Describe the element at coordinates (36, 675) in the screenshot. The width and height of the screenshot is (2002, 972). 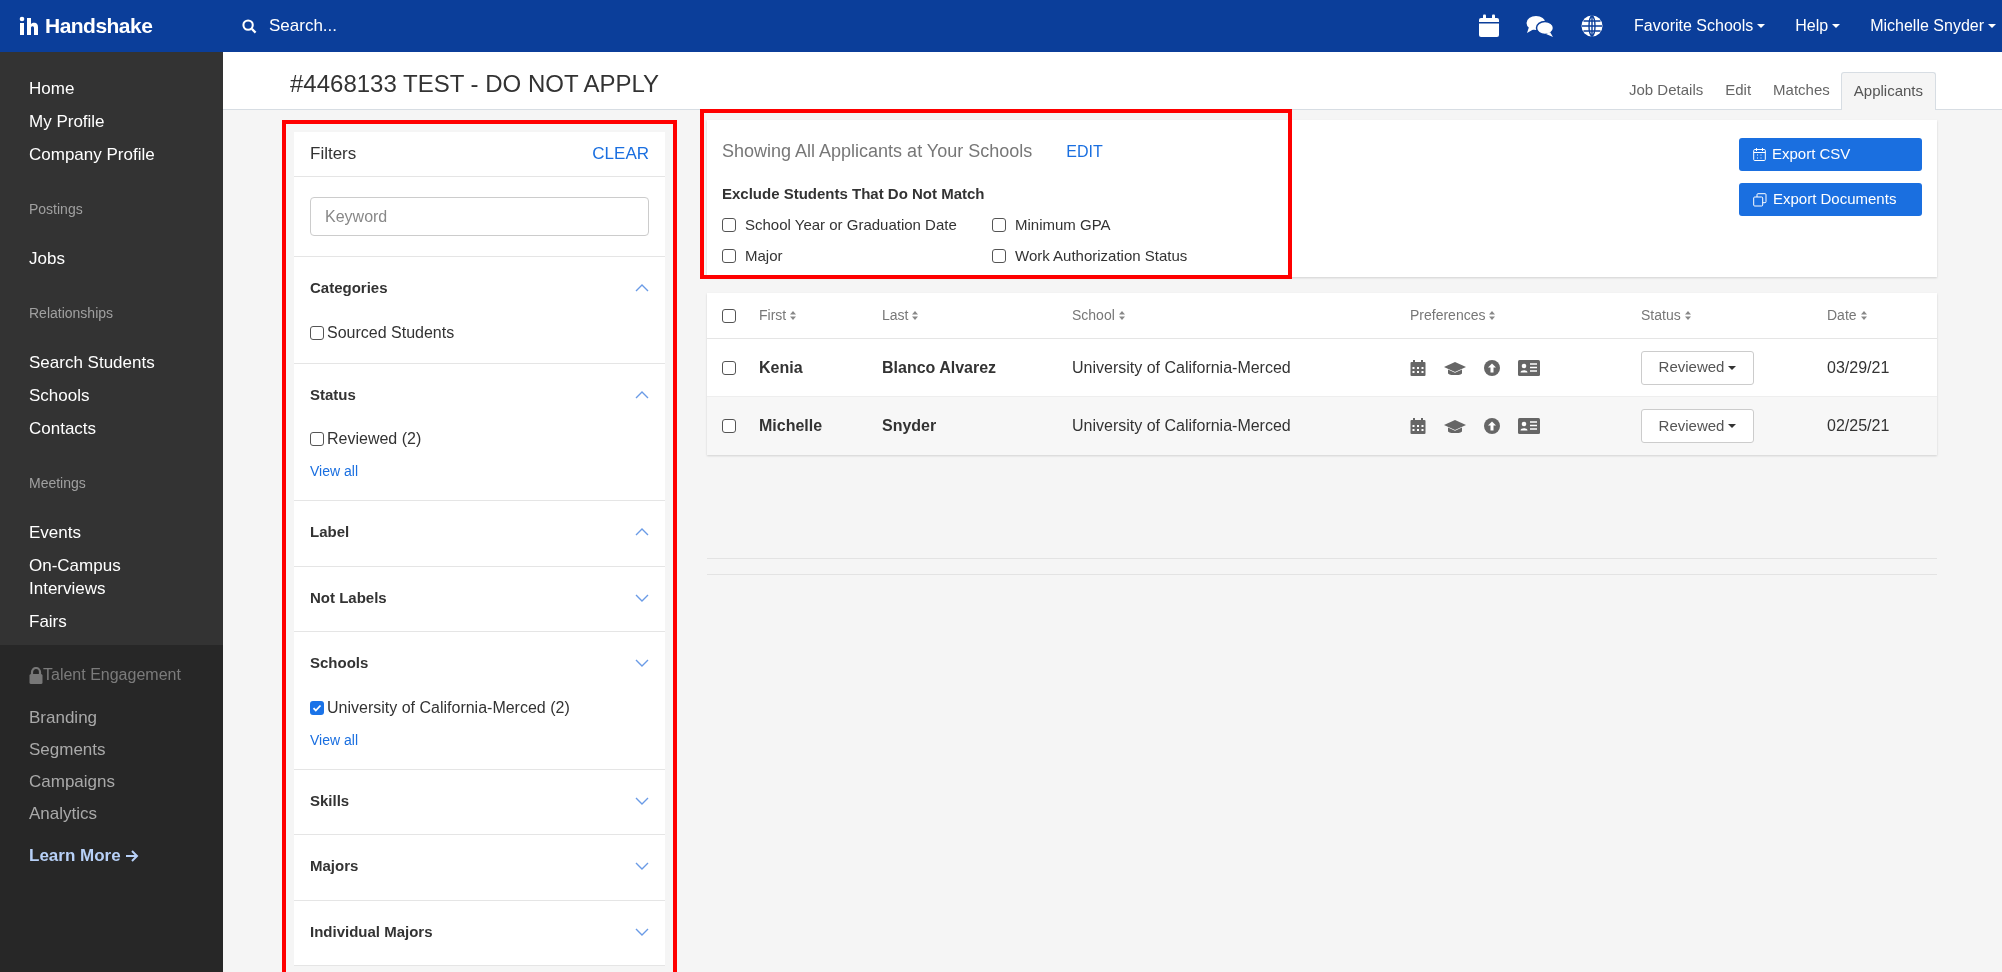
I see `lock-icon` at that location.